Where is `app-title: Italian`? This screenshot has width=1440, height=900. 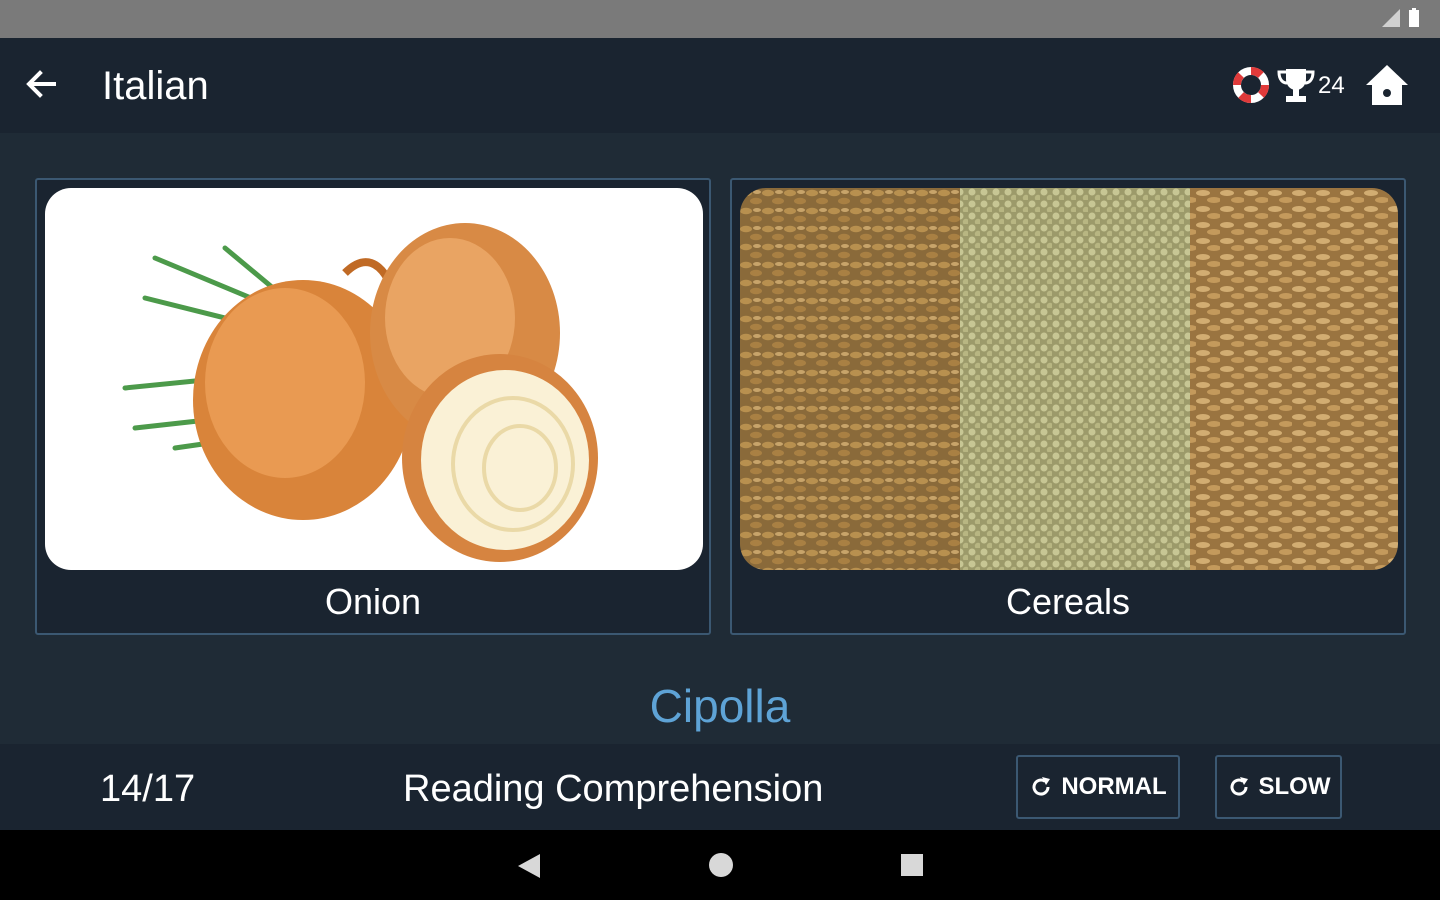
app-title: Italian is located at coordinates (155, 86).